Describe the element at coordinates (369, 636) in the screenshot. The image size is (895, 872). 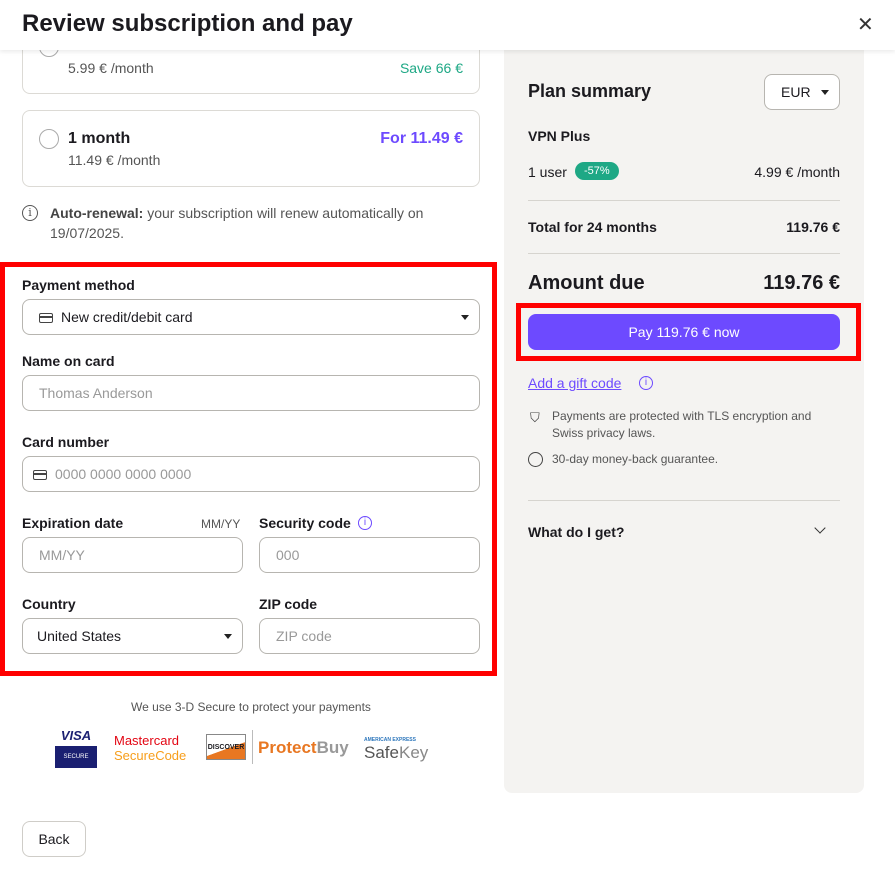
I see `zip-input: ZIP code` at that location.